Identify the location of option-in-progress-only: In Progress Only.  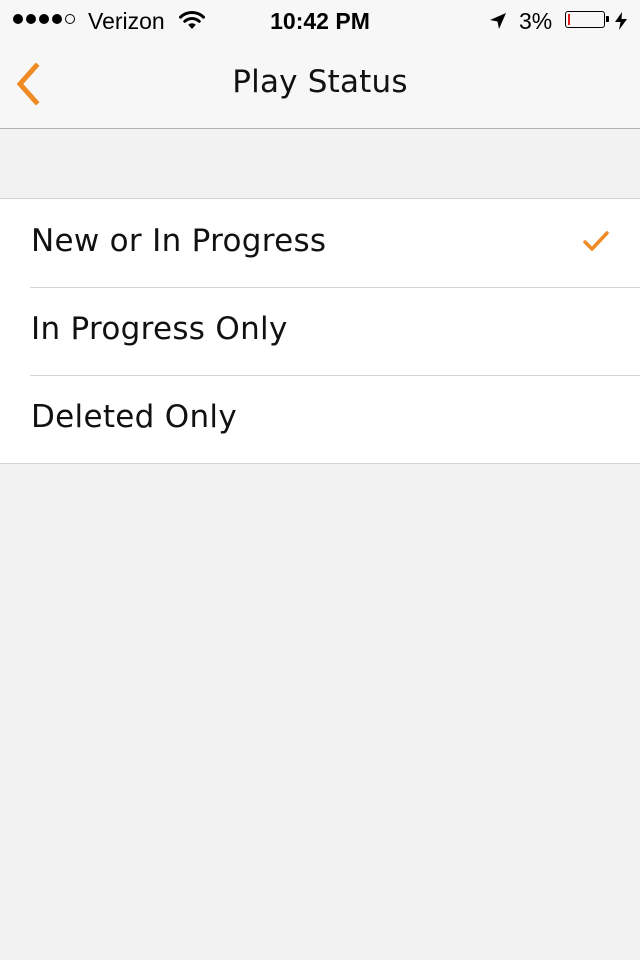
(320, 331).